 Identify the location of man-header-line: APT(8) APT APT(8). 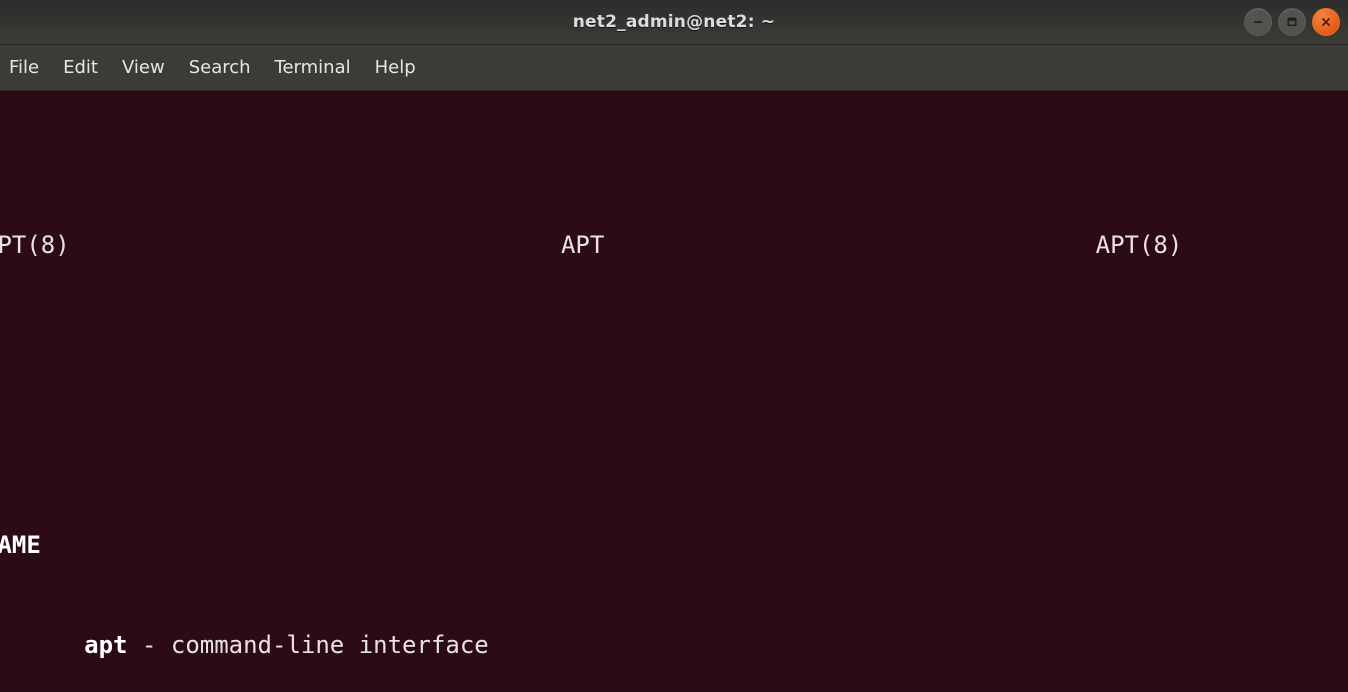
(591, 245).